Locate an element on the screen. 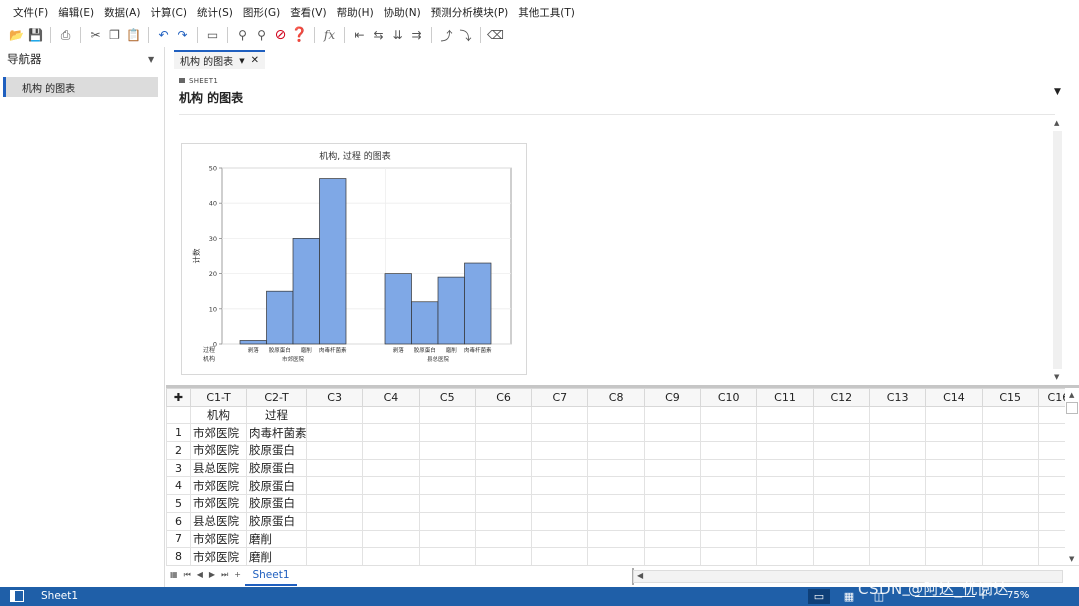 The height and width of the screenshot is (606, 1079). column-header: C12 is located at coordinates (841, 397).